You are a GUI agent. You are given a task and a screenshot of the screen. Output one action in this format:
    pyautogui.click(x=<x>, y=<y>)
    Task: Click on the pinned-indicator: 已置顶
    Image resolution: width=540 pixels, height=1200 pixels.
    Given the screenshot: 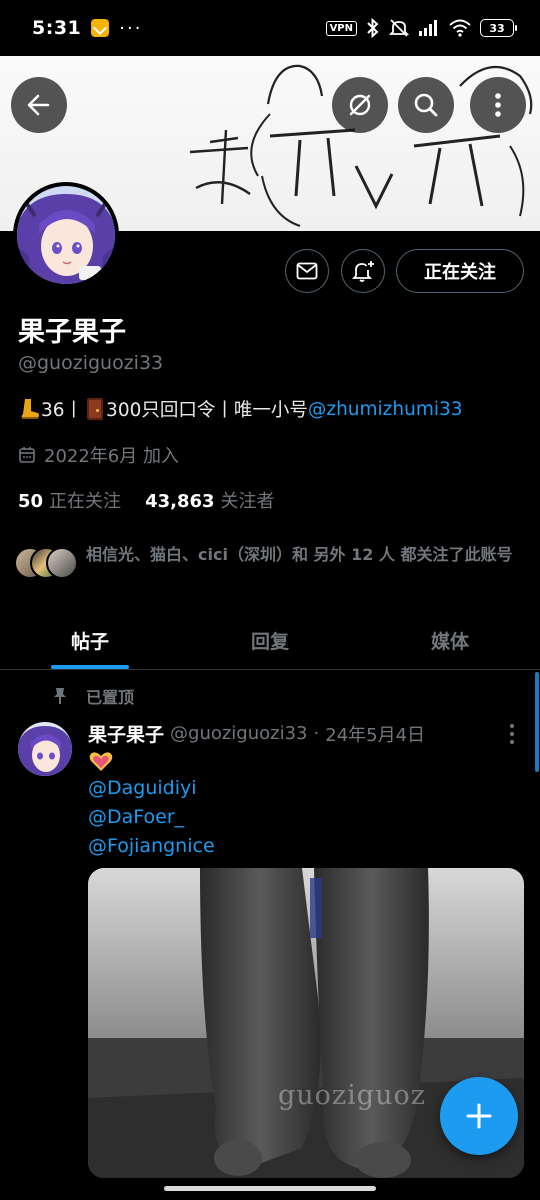 What is the action you would take?
    pyautogui.click(x=93, y=696)
    